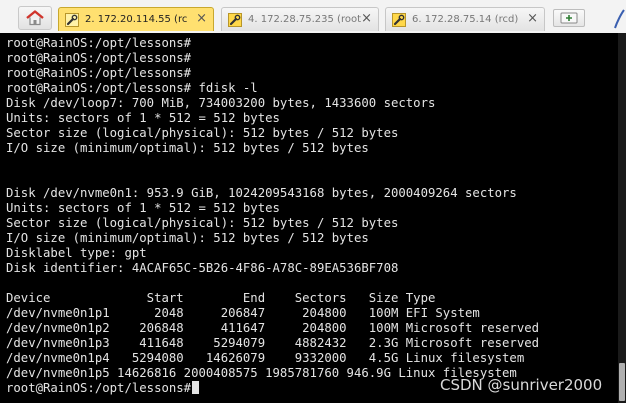  I want to click on watermark: CSDN @sunriver2000, so click(521, 385).